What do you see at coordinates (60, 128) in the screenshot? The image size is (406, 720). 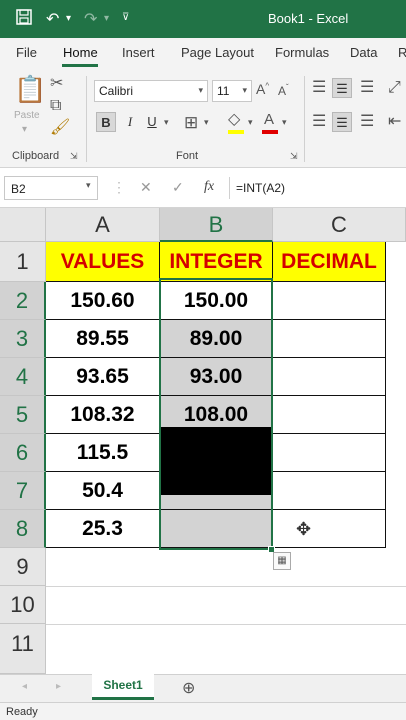 I see `format-painter-icon: 🖌` at bounding box center [60, 128].